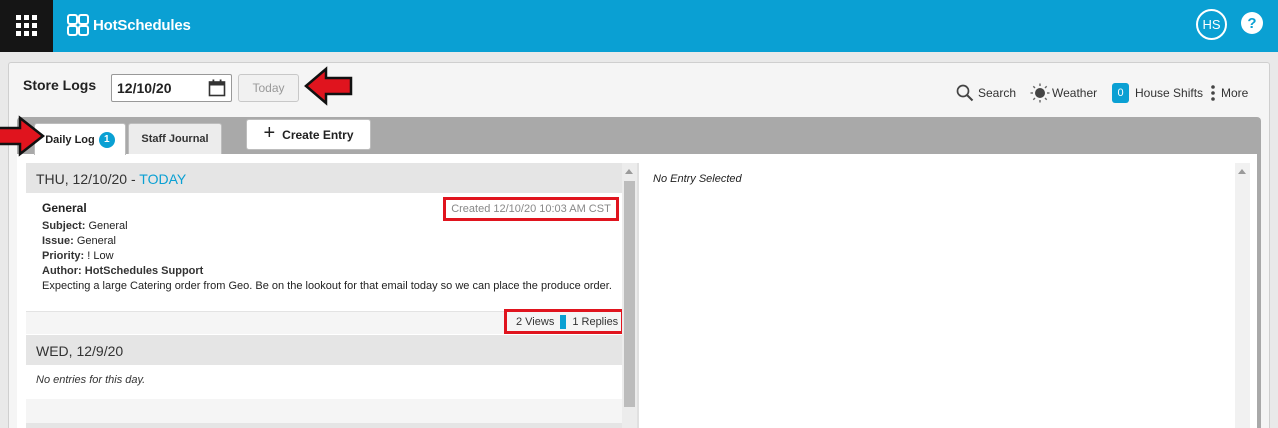 The image size is (1278, 428). What do you see at coordinates (595, 321) in the screenshot?
I see `replies-count: 1 Replies` at bounding box center [595, 321].